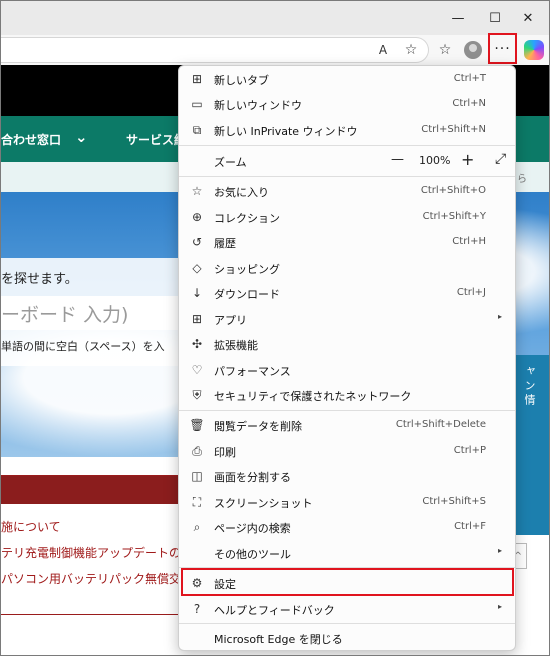 The image size is (550, 656). I want to click on menu-item-history: ↺ 履歴 Ctrl+H, so click(347, 242).